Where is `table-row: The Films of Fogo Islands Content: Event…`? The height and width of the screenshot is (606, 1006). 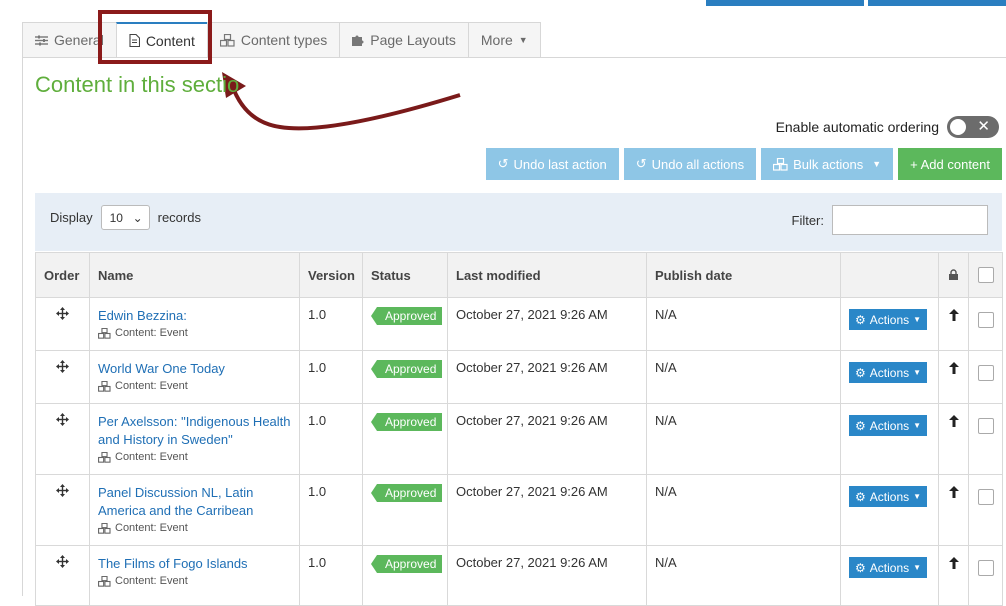
table-row: The Films of Fogo Islands Content: Event… is located at coordinates (519, 575).